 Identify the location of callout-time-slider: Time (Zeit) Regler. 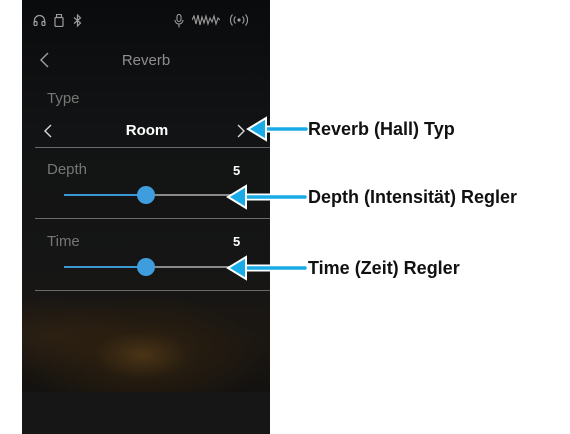
(384, 268).